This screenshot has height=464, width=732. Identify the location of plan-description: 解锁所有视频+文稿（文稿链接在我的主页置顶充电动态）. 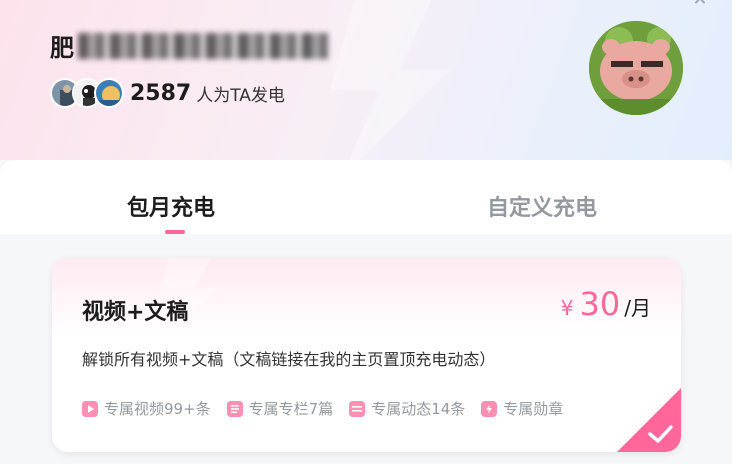
(289, 359).